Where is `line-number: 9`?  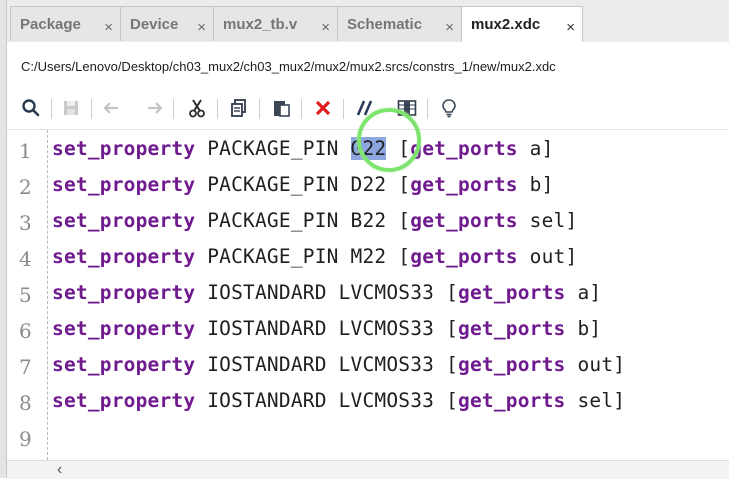 line-number: 9 is located at coordinates (25, 439).